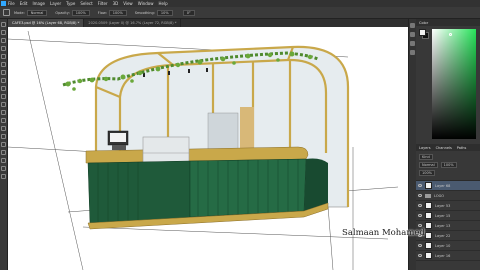  Describe the element at coordinates (425, 148) in the screenshot. I see `tab-layers: Layers` at that location.